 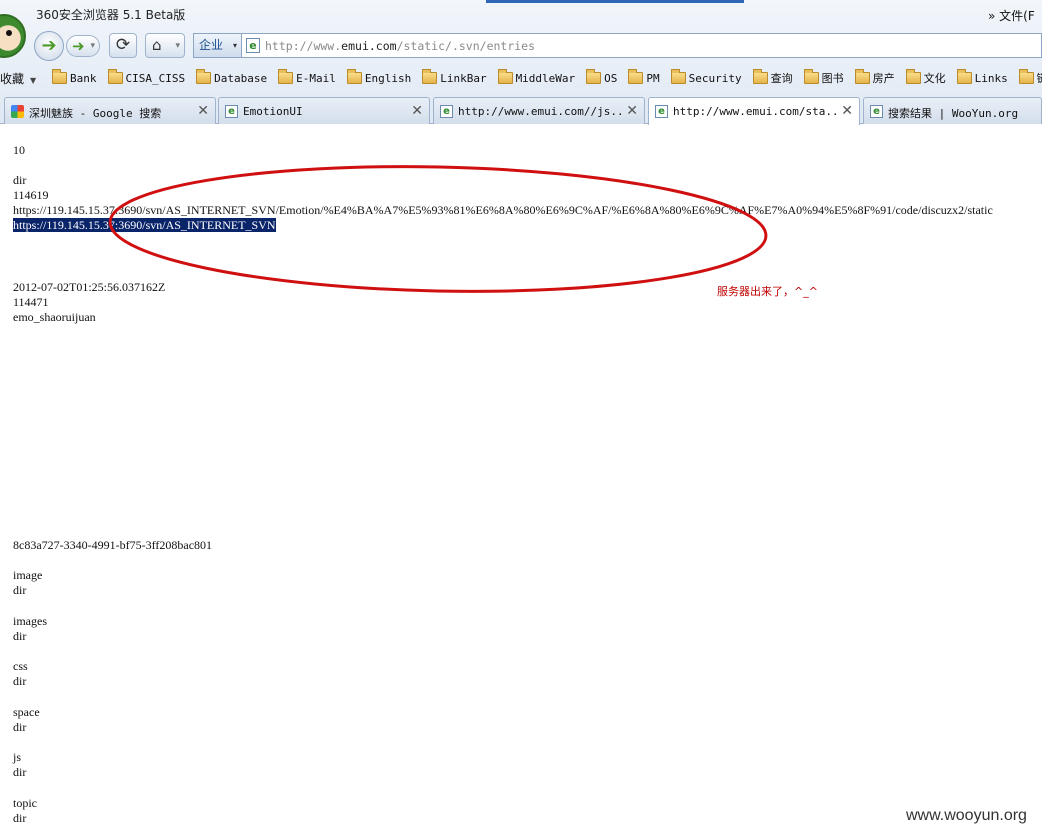 I want to click on bookmark-label: LinkBar, so click(x=463, y=78).